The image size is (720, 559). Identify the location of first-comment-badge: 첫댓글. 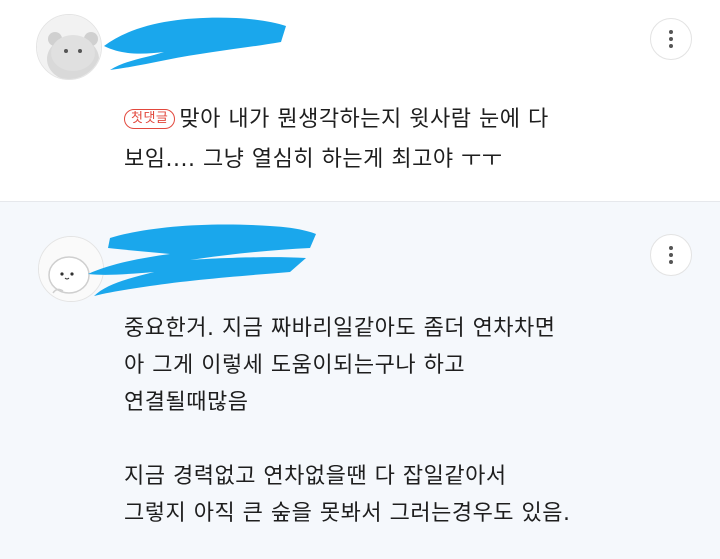
(150, 119).